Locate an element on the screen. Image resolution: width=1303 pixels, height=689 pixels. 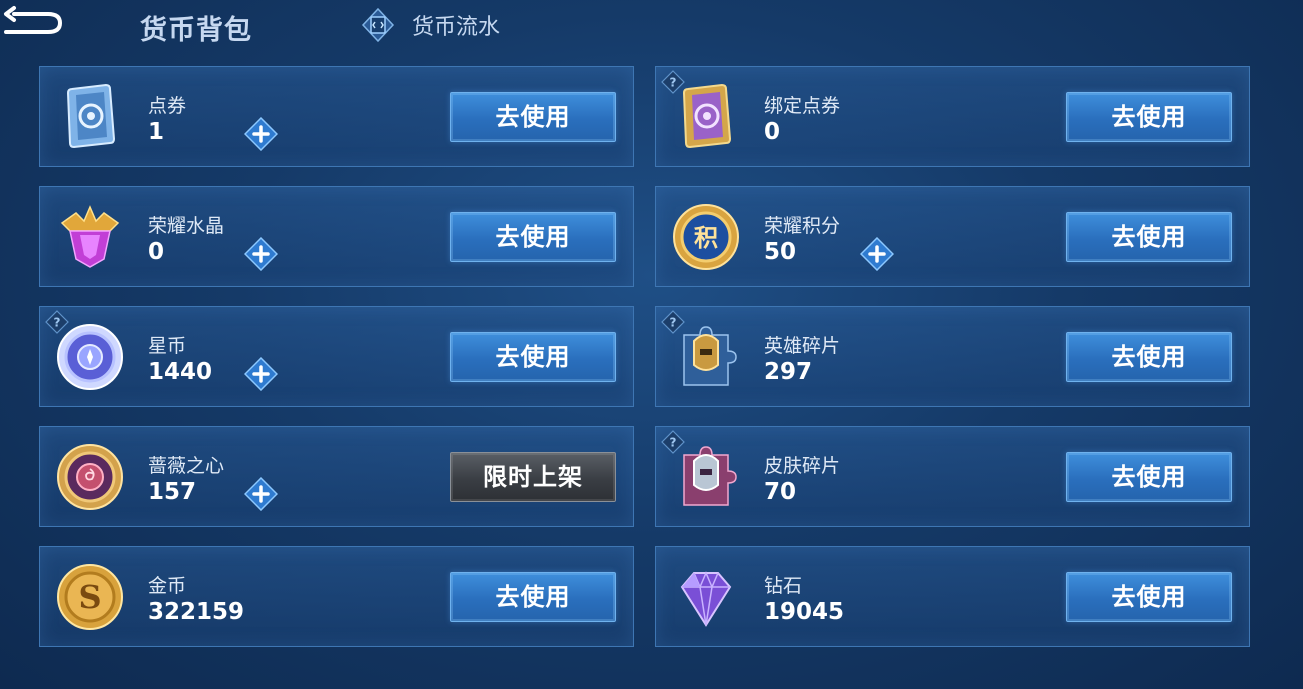
currency-card-rose-heart: 蔷薇之心 157 限时上架 is located at coordinates (336, 476).